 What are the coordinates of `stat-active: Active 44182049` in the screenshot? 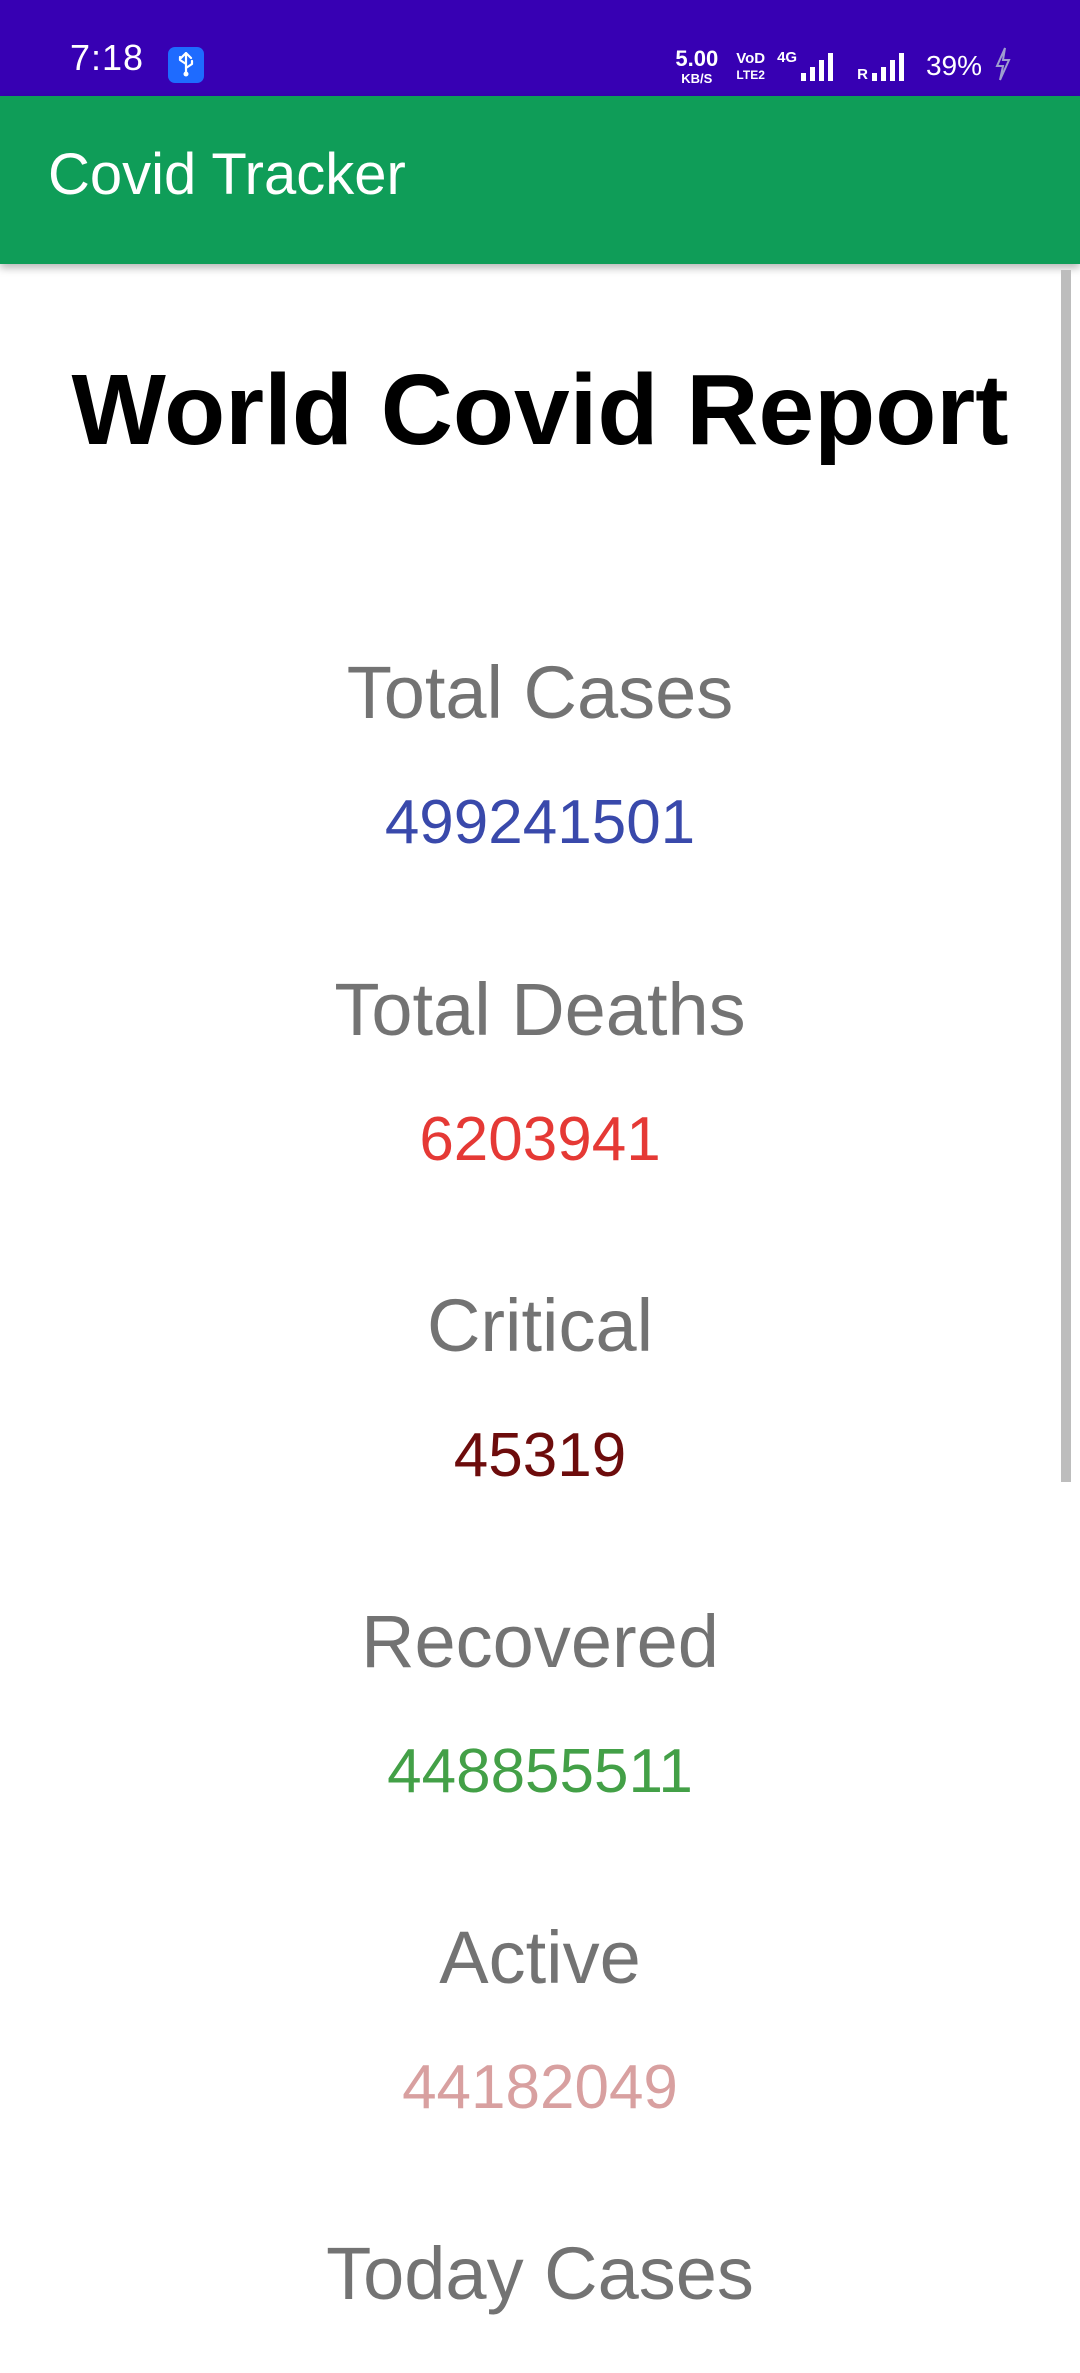 It's located at (540, 2020).